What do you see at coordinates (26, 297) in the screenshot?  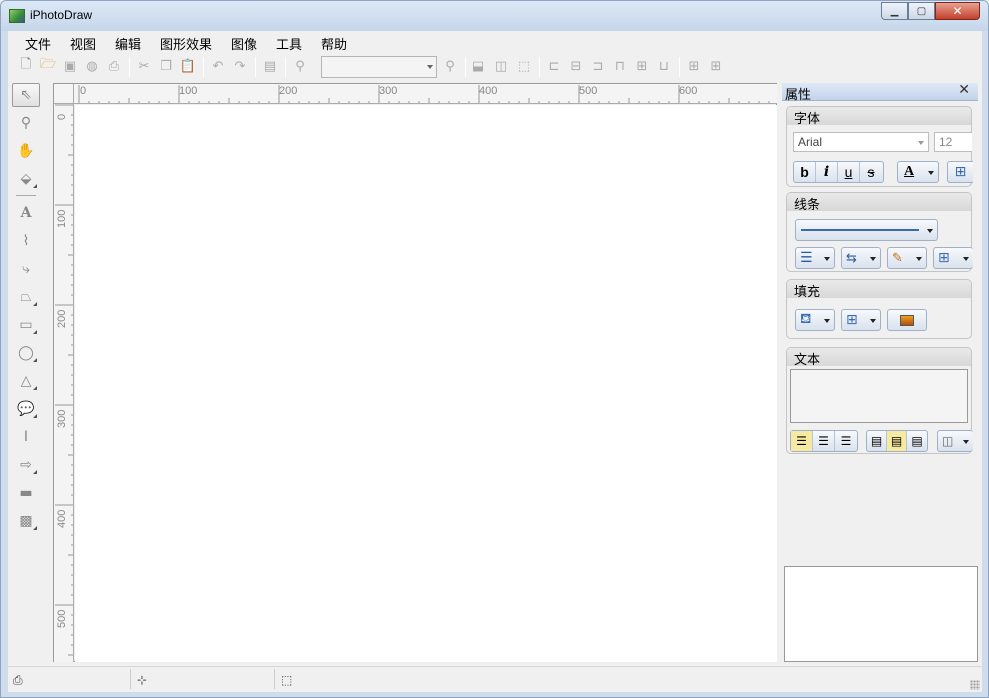 I see `polygon-tool: ⏢` at bounding box center [26, 297].